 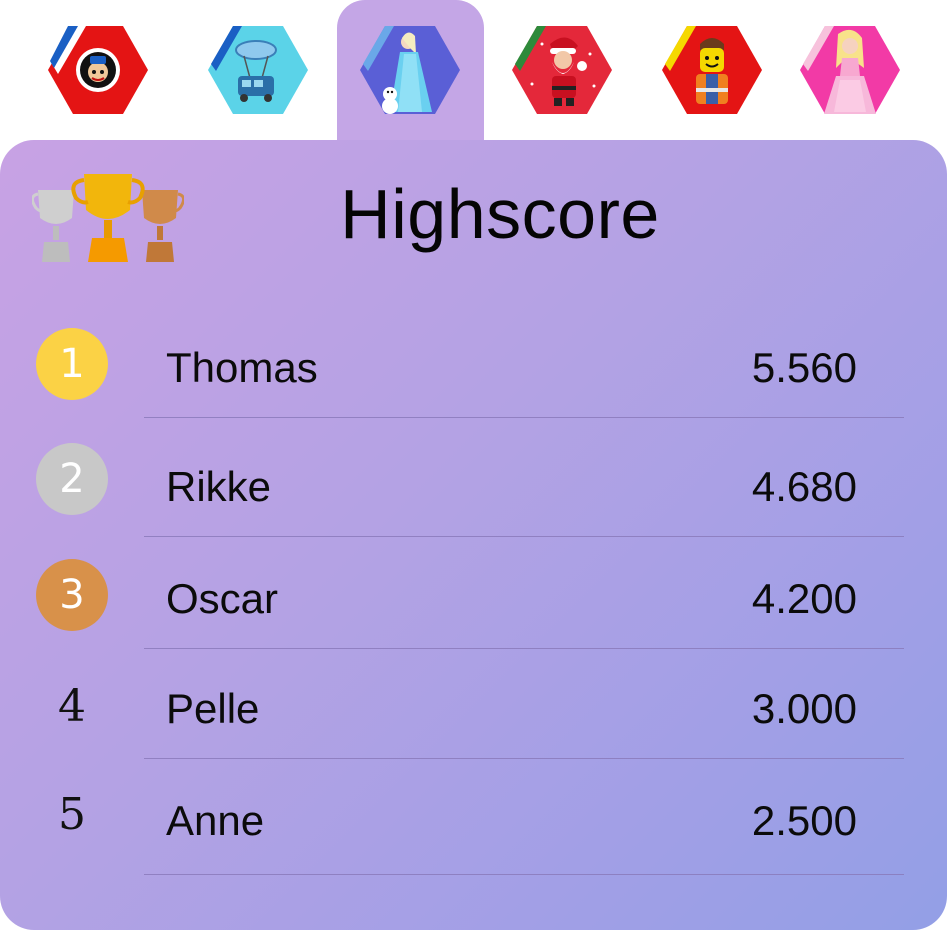 What do you see at coordinates (804, 708) in the screenshot?
I see `player-score: 3.000` at bounding box center [804, 708].